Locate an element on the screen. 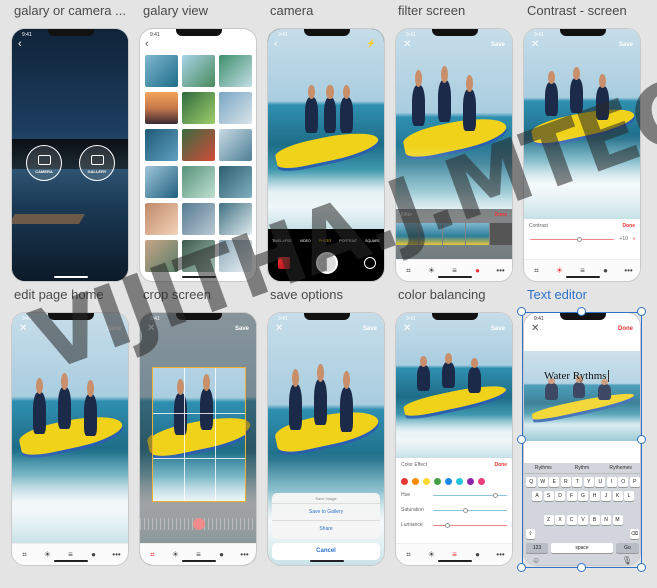 This screenshot has height=588, width=657. share-button: Share is located at coordinates (326, 529).